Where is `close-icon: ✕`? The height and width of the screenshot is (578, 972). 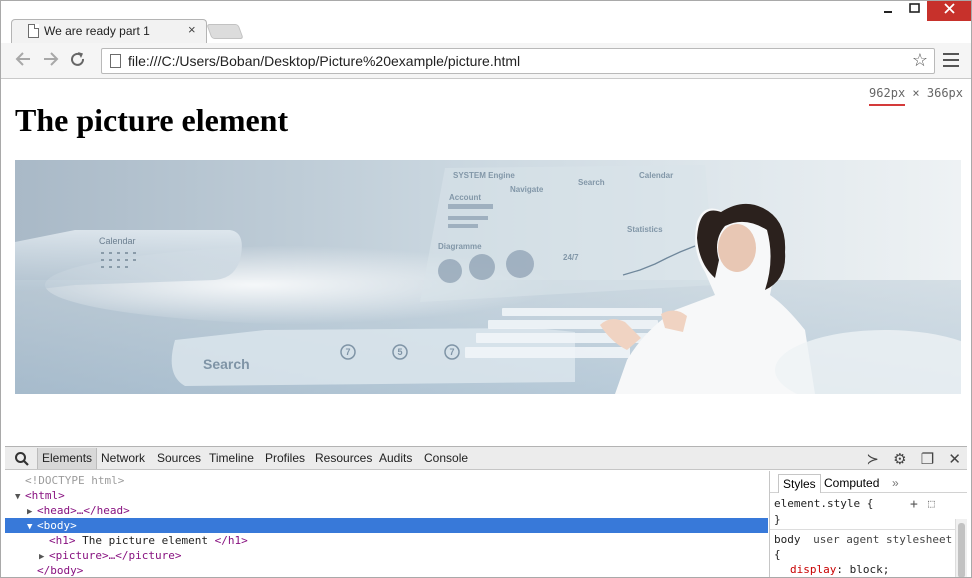
close-icon: ✕ is located at coordinates (954, 459).